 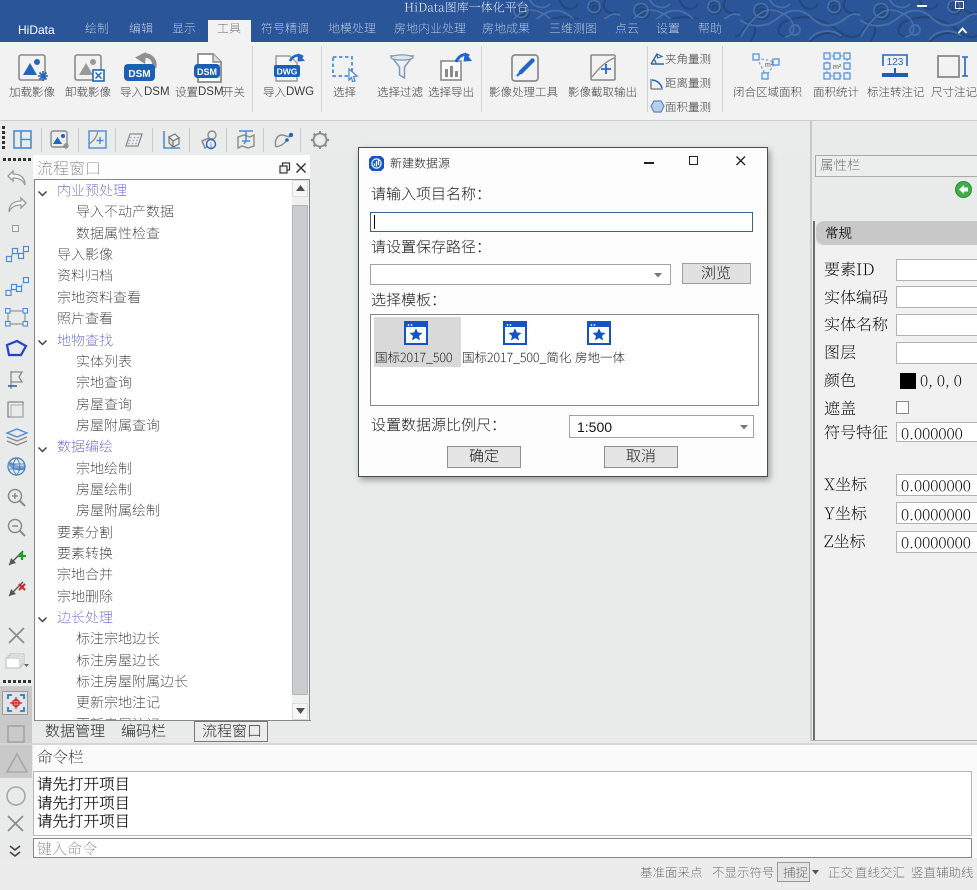 What do you see at coordinates (895, 62) in the screenshot?
I see `svg-text: 123` at bounding box center [895, 62].